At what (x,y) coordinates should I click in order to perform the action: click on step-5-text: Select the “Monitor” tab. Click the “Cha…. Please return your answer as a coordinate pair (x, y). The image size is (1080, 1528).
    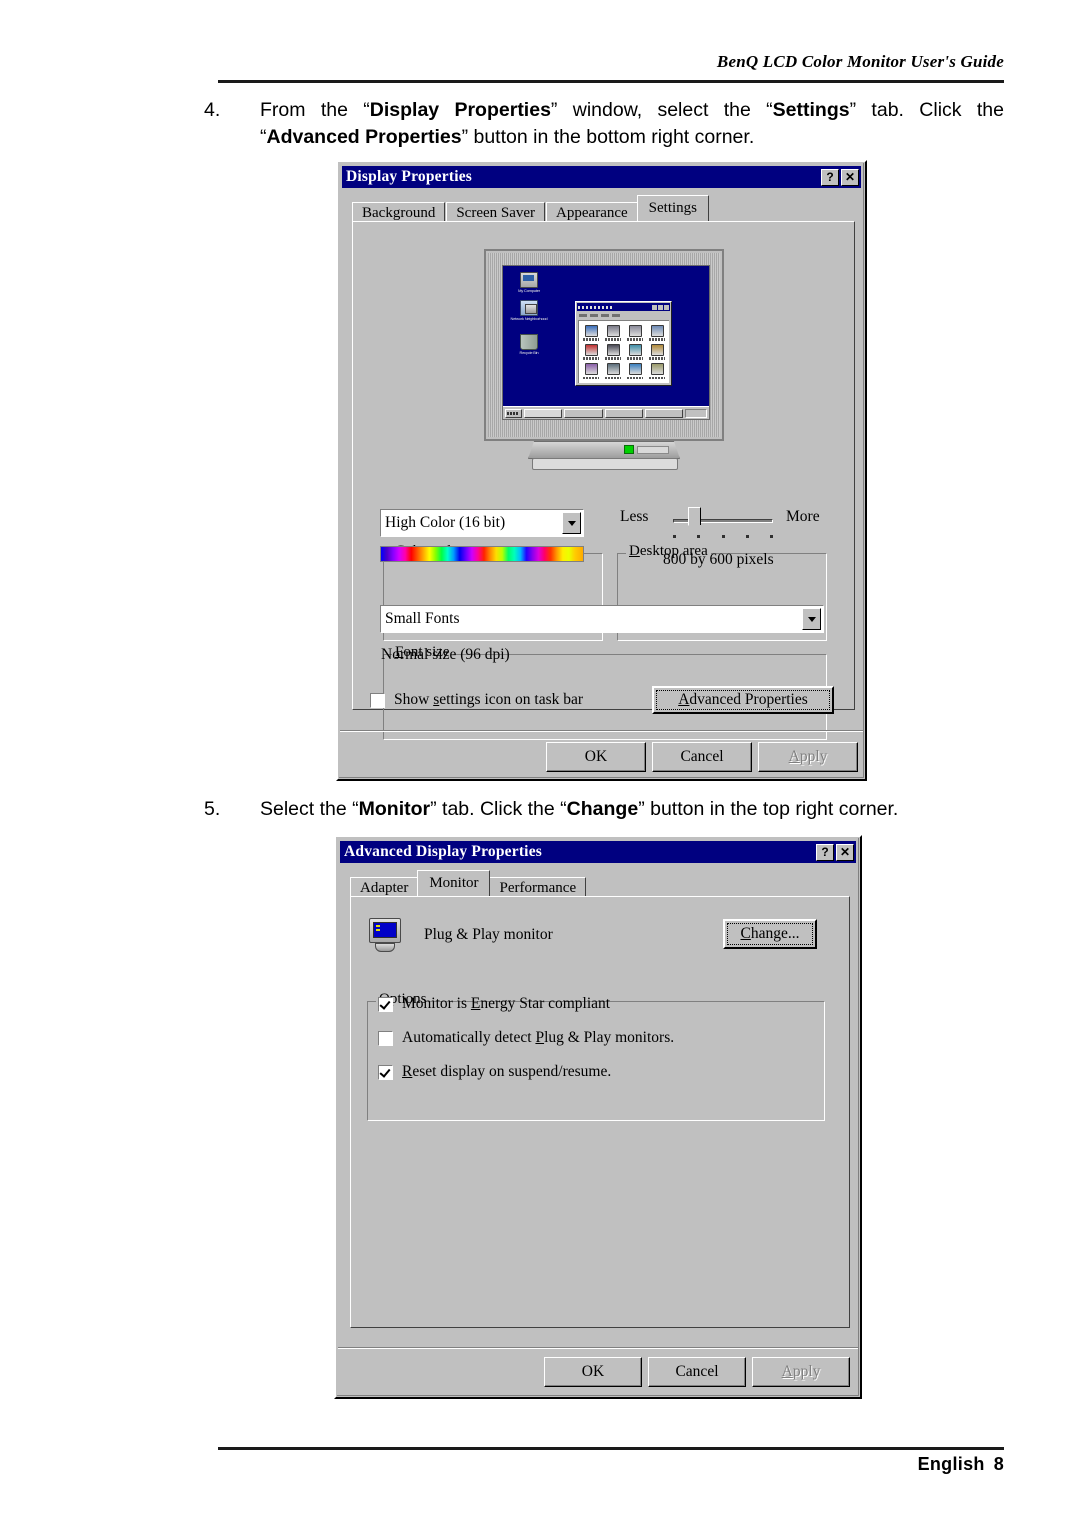
    Looking at the image, I should click on (579, 809).